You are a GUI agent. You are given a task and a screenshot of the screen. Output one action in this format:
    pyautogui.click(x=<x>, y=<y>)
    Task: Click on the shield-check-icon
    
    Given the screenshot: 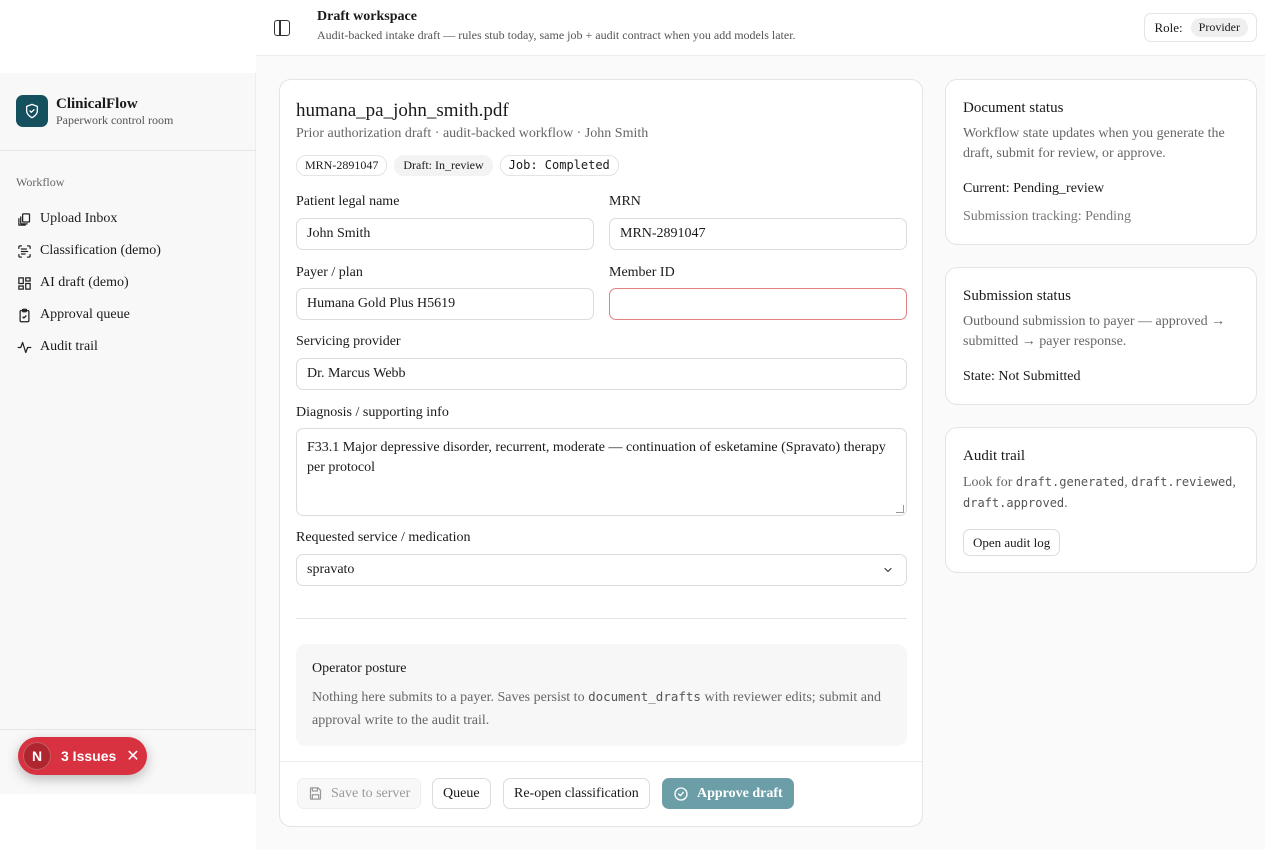 What is the action you would take?
    pyautogui.click(x=32, y=111)
    